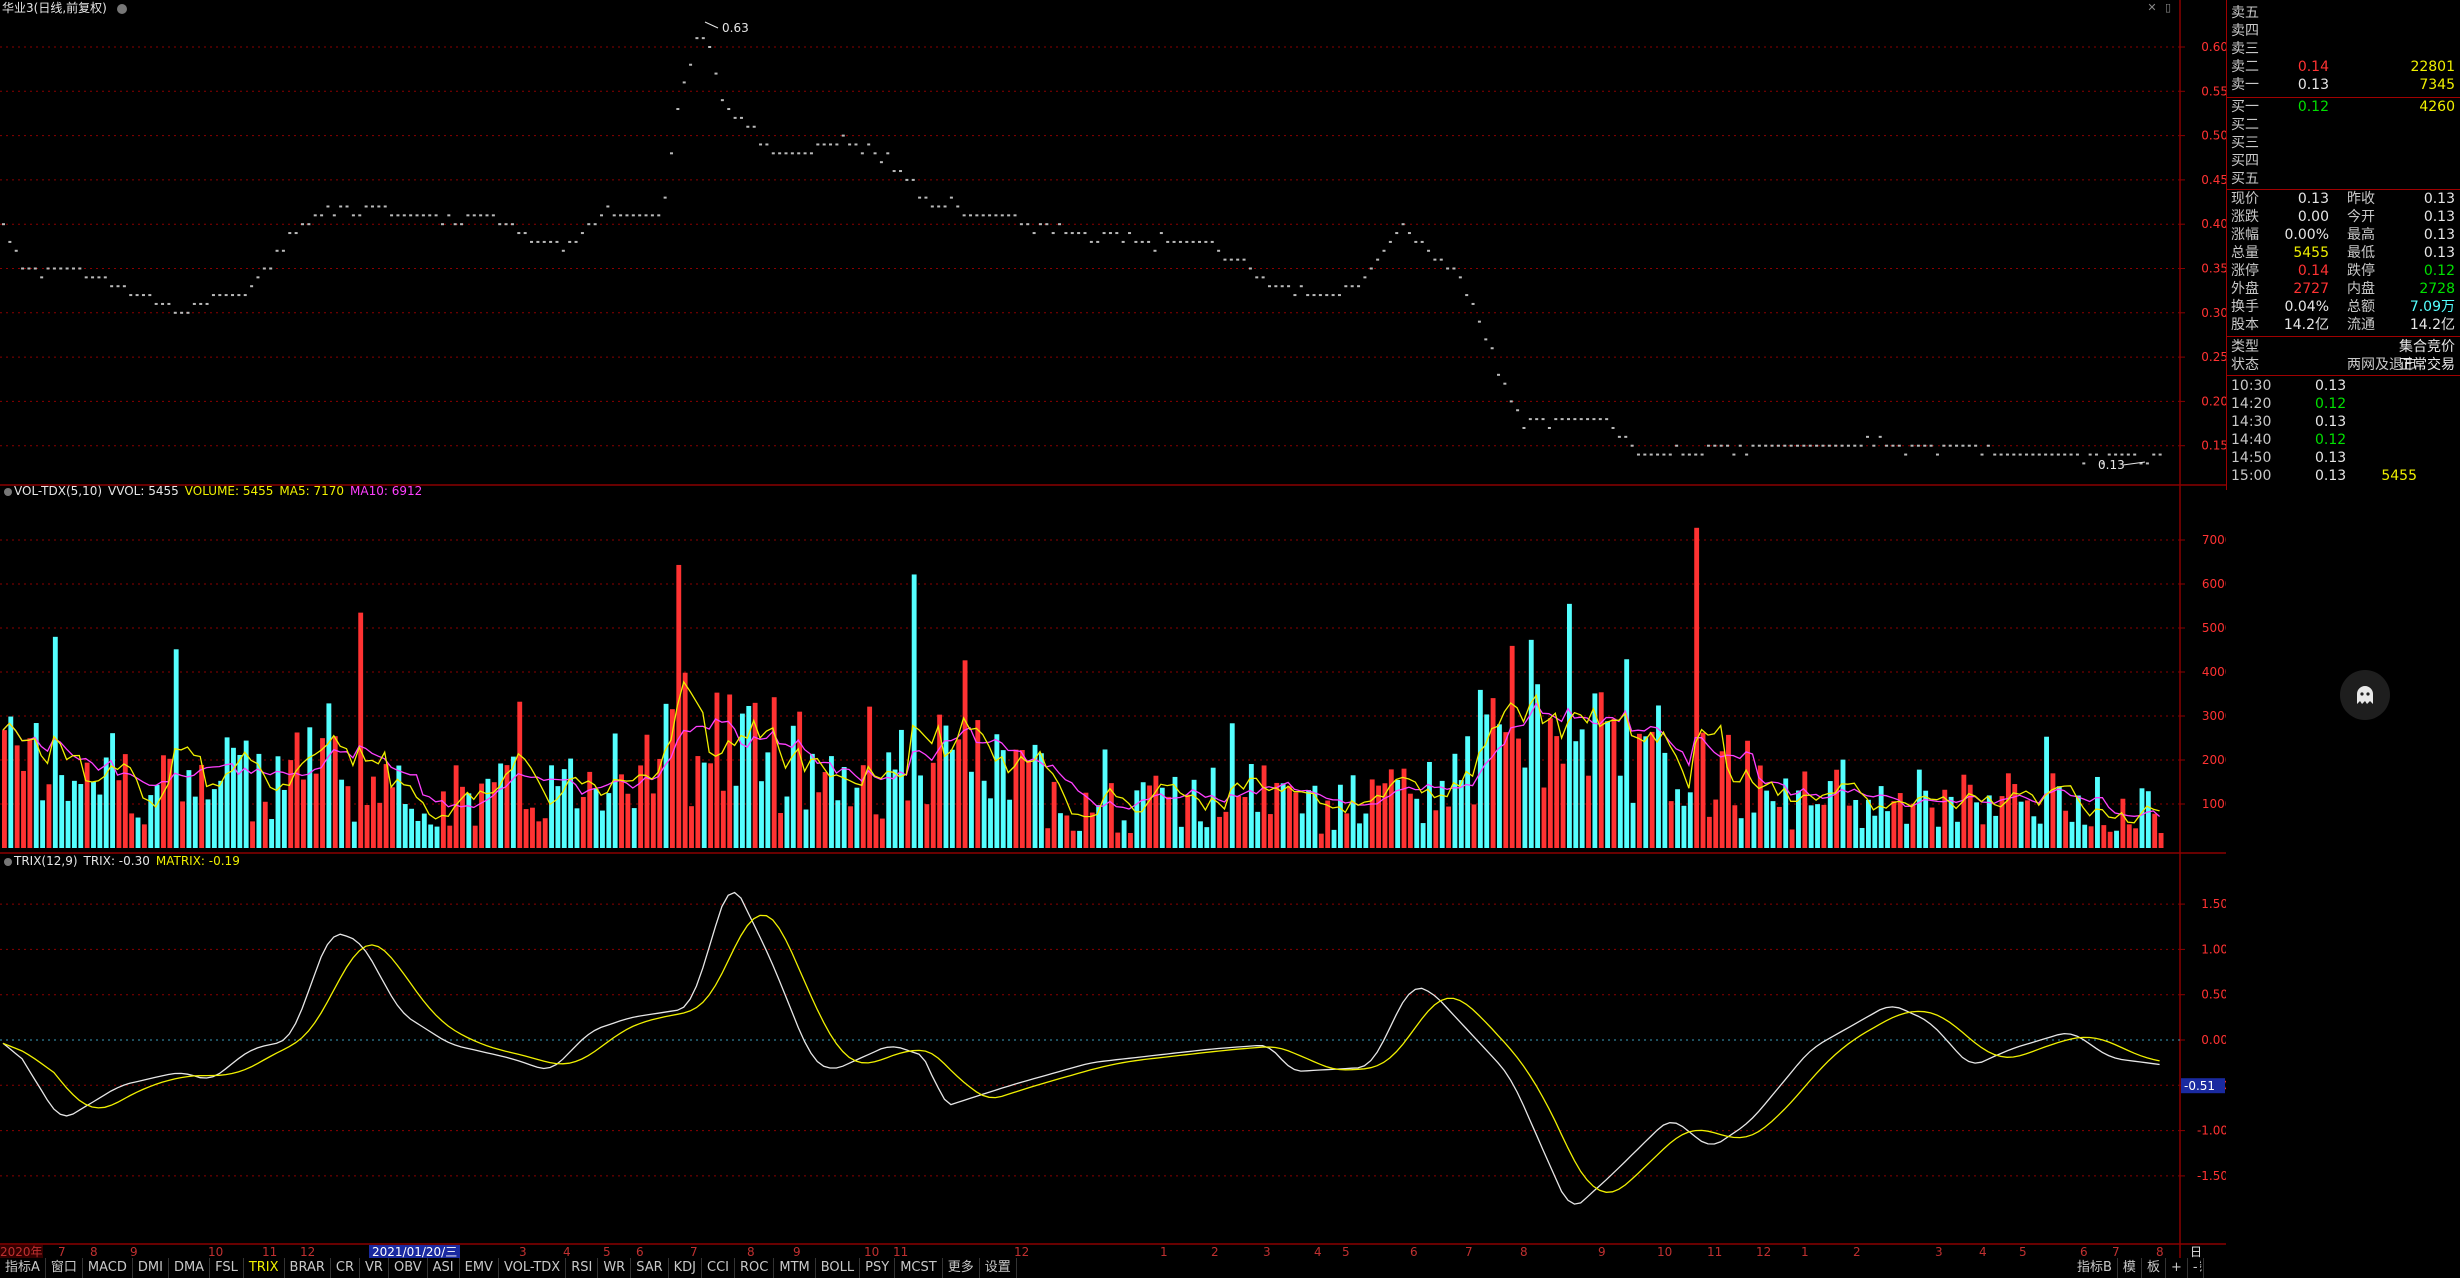 The image size is (2460, 1278). What do you see at coordinates (227, 1268) in the screenshot?
I see `tab-fsl: FSL` at bounding box center [227, 1268].